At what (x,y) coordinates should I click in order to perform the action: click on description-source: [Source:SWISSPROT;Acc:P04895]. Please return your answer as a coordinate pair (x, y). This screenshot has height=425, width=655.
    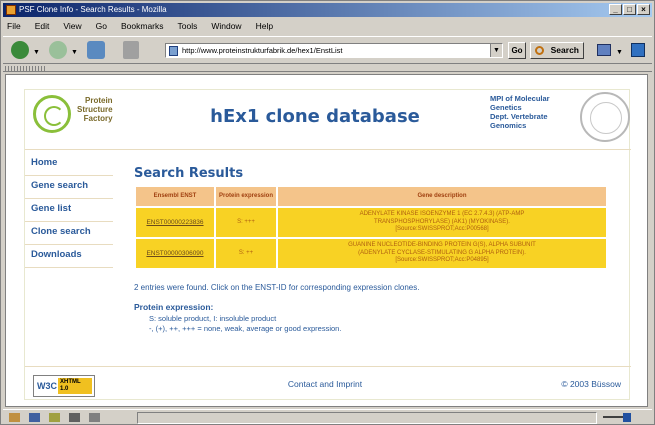
    Looking at the image, I should click on (442, 260).